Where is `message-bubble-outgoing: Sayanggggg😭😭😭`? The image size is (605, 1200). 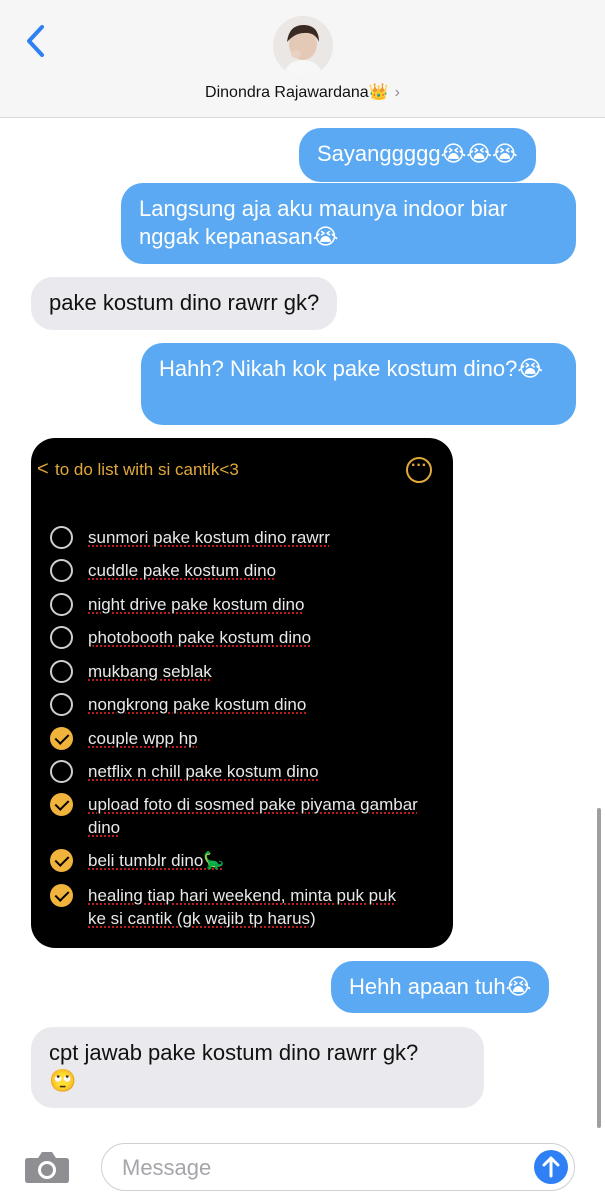
message-bubble-outgoing: Sayanggggg😭😭😭 is located at coordinates (417, 155).